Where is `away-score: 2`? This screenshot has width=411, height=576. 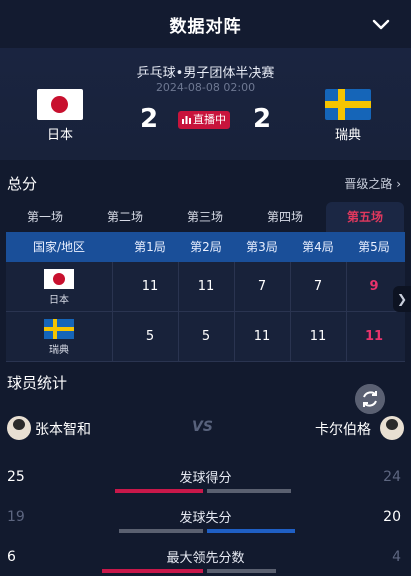
away-score: 2 is located at coordinates (262, 119).